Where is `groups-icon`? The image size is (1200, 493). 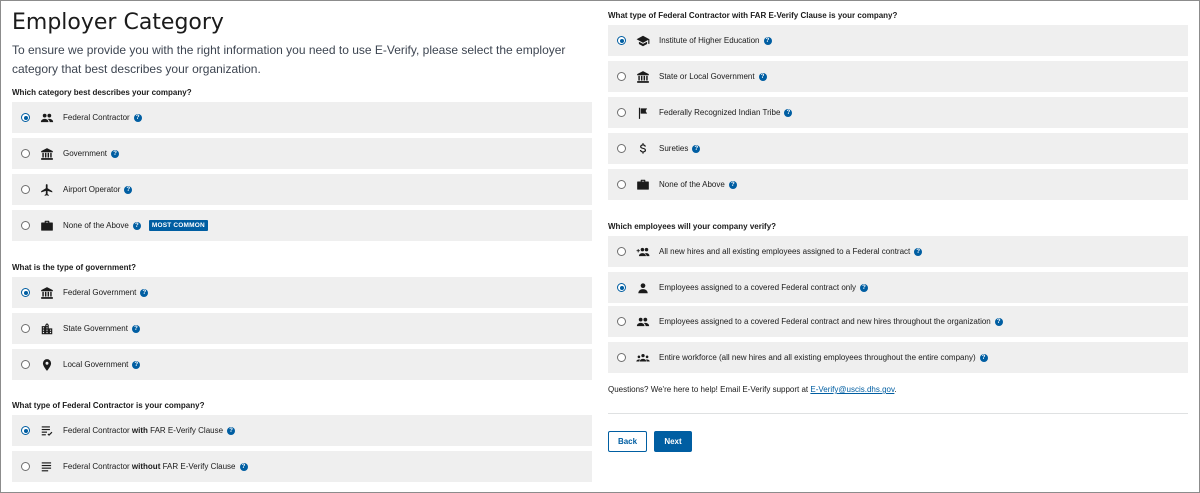 groups-icon is located at coordinates (643, 358).